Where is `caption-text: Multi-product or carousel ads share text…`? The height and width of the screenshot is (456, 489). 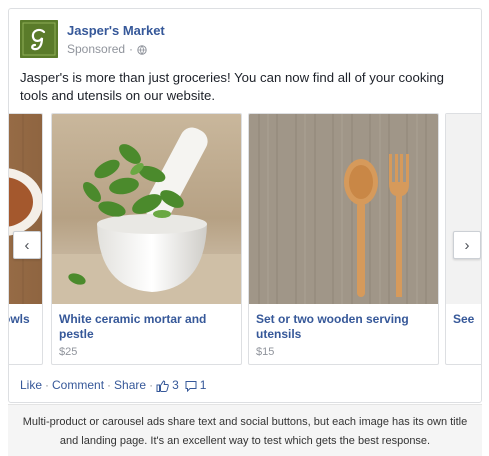 caption-text: Multi-product or carousel ads share text… is located at coordinates (245, 431).